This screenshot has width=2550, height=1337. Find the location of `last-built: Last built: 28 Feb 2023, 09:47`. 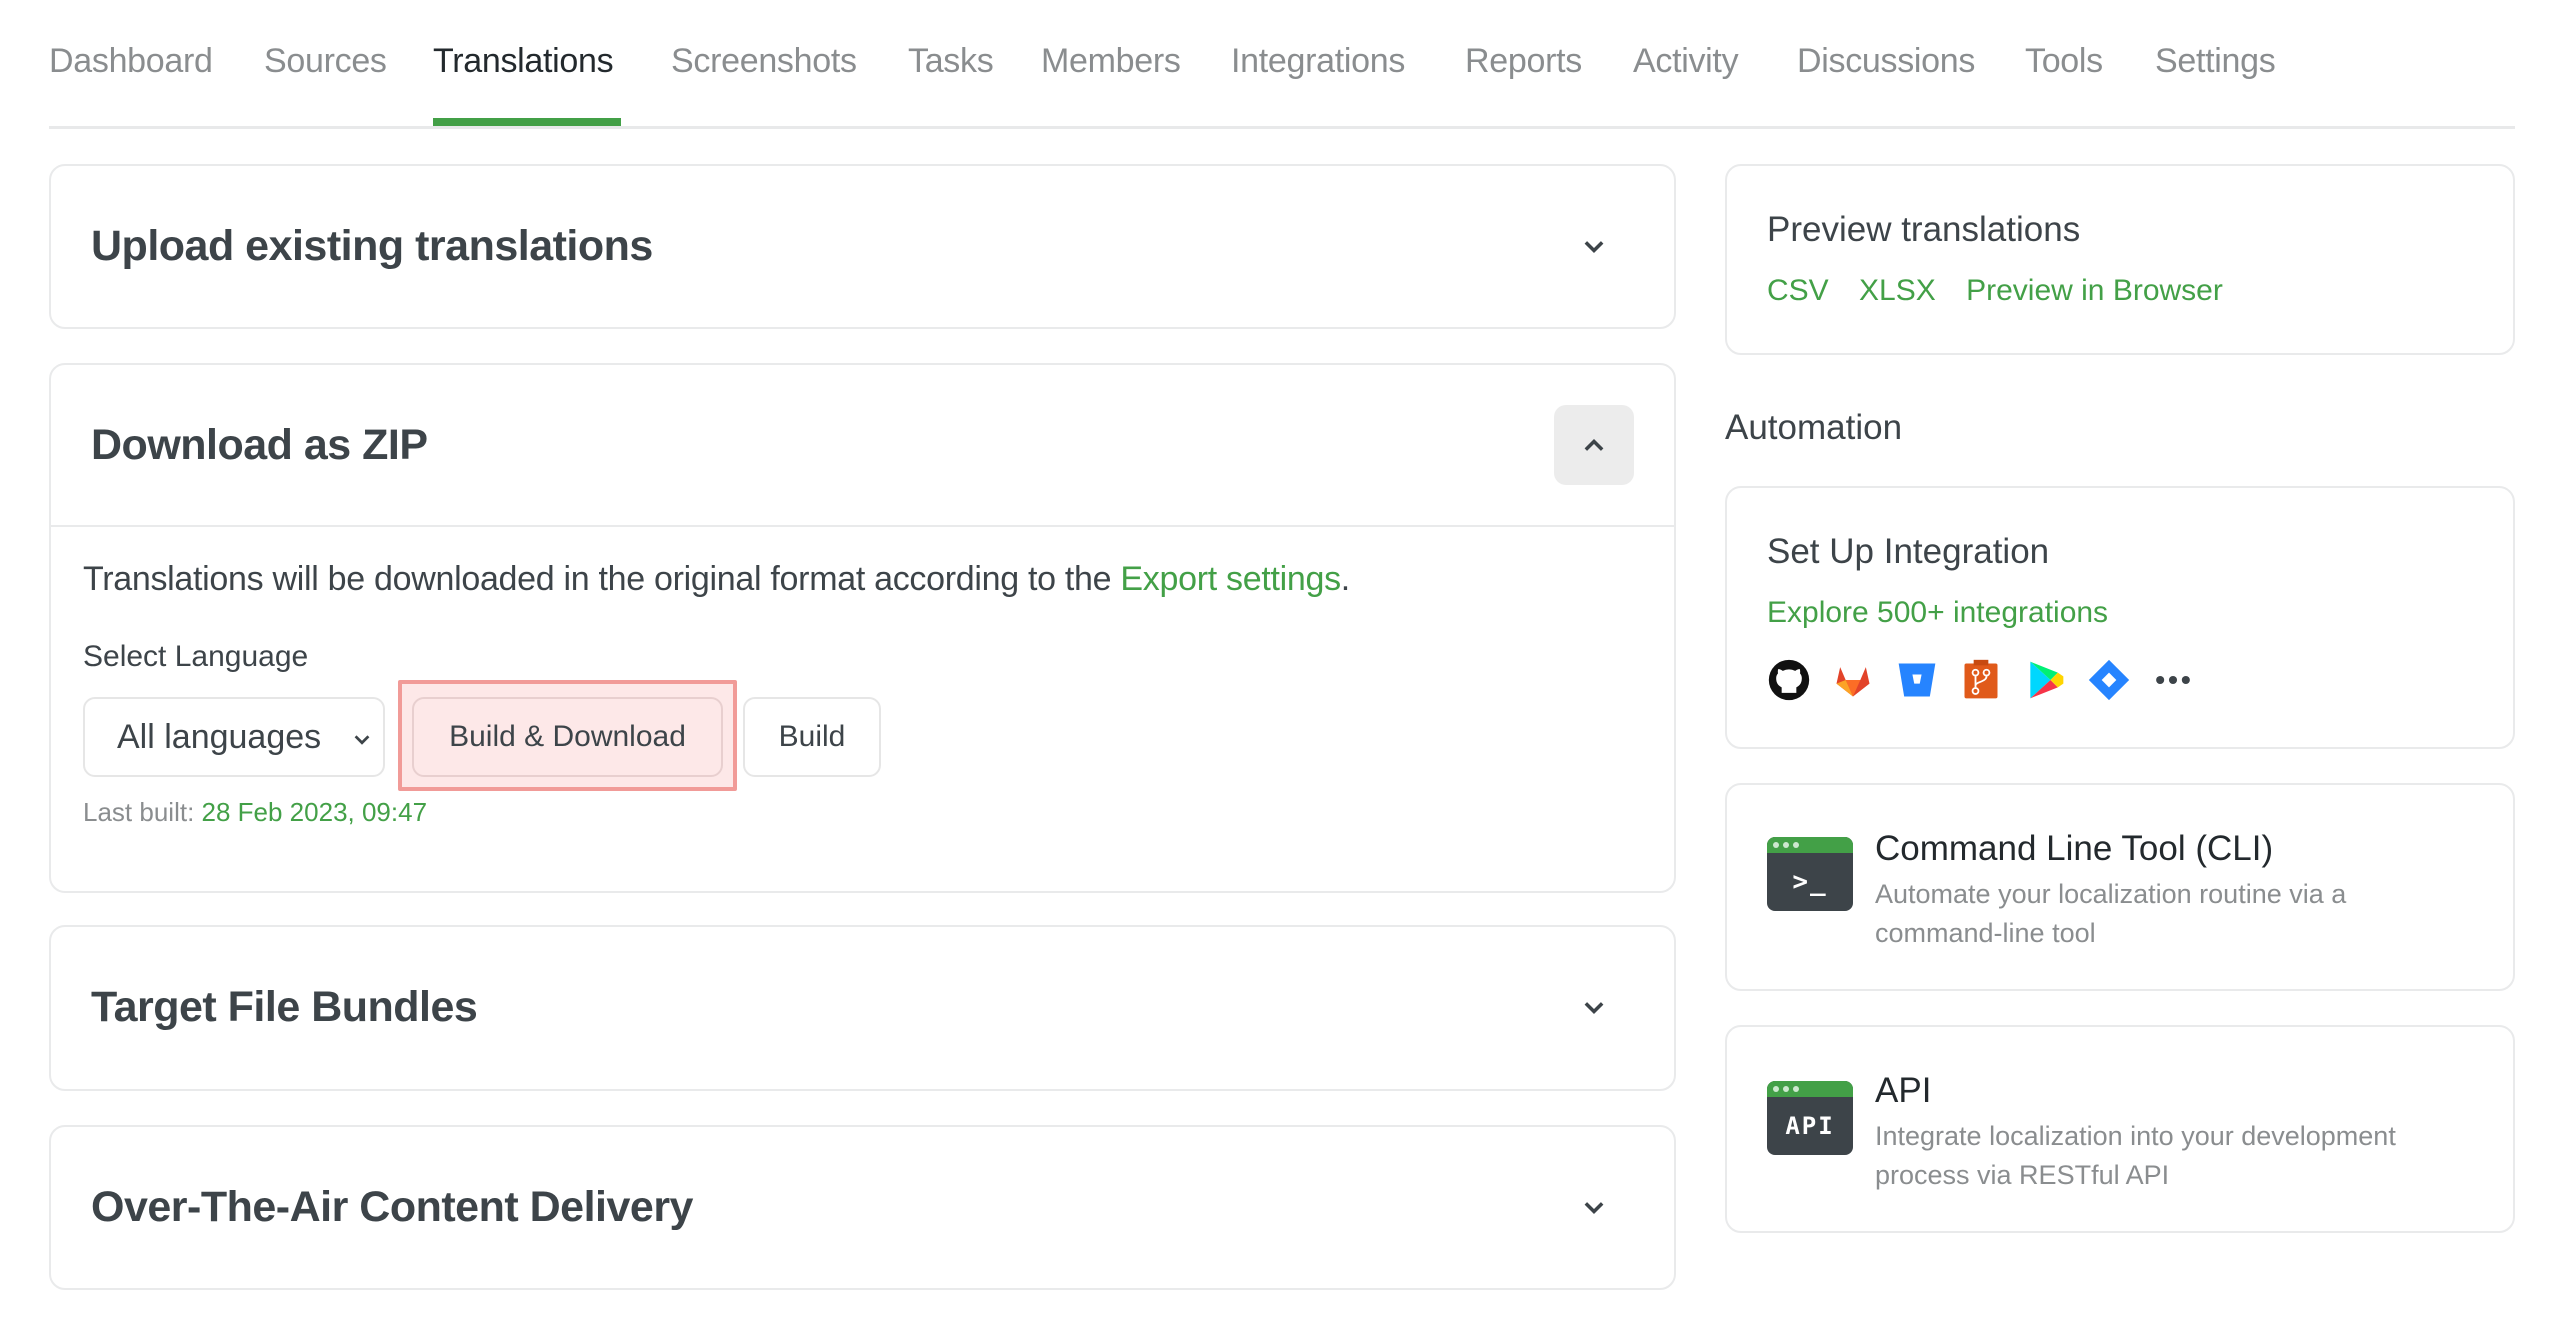

last-built: Last built: 28 Feb 2023, 09:47 is located at coordinates (255, 812).